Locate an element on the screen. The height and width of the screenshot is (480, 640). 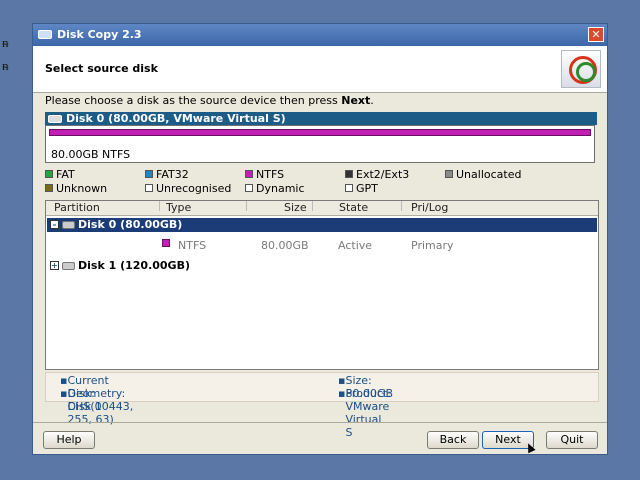
partition-prilog: Primary is located at coordinates (432, 245).